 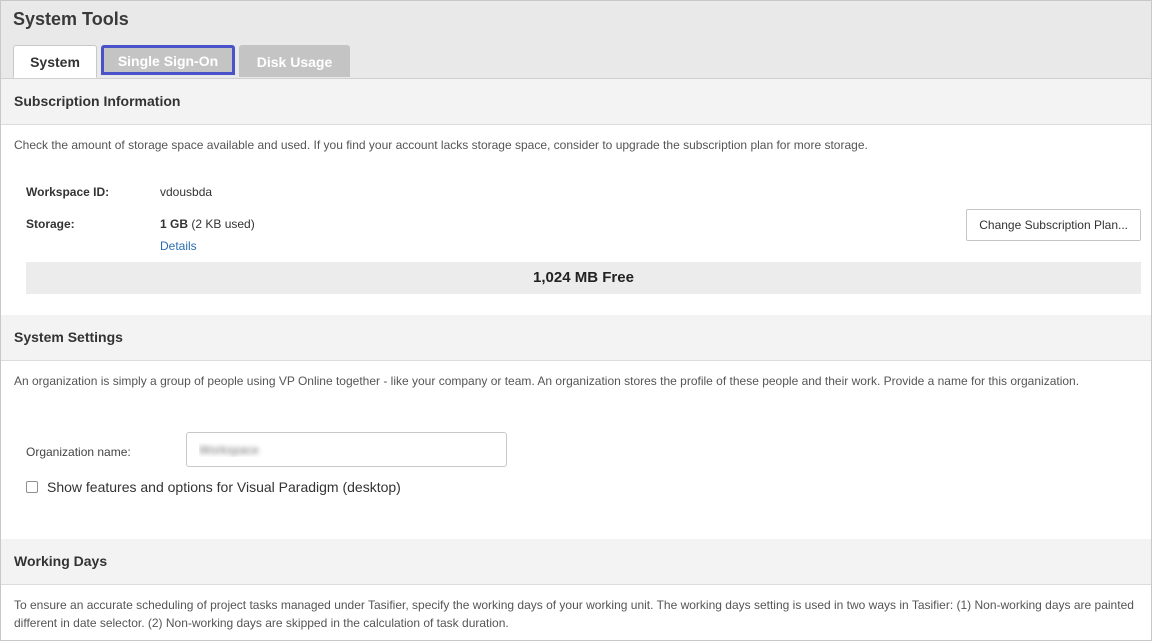 What do you see at coordinates (168, 60) in the screenshot?
I see `tab-single-sign-on: Single Sign-On` at bounding box center [168, 60].